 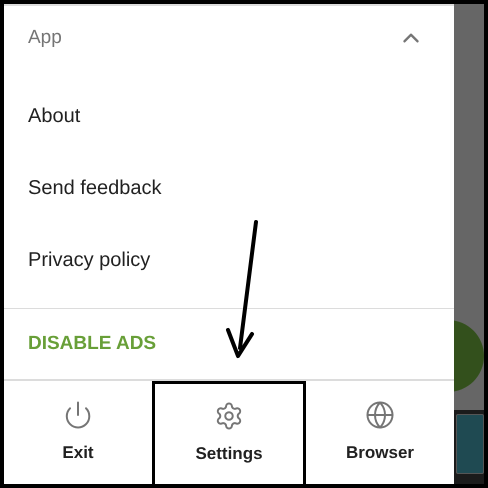 I want to click on nav-tab: Browser, so click(x=380, y=432).